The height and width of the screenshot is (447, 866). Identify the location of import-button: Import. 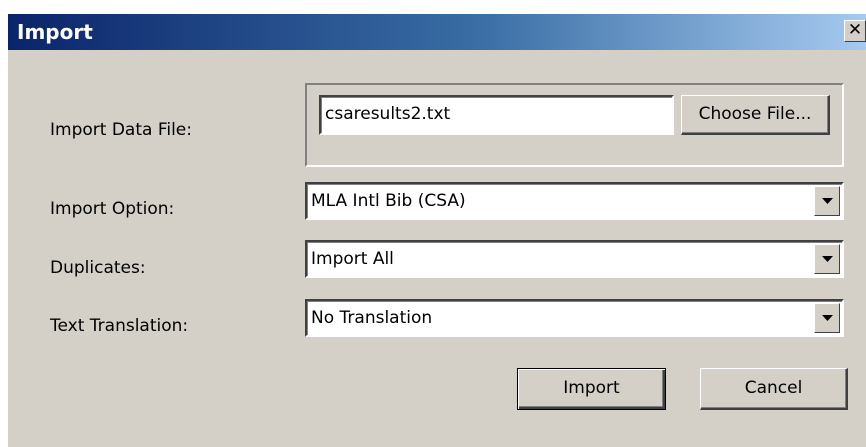
(591, 389).